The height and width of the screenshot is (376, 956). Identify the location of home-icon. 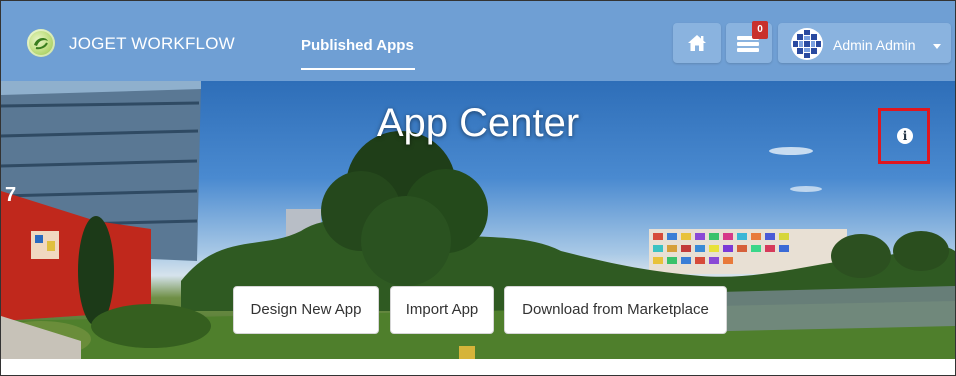
(697, 43).